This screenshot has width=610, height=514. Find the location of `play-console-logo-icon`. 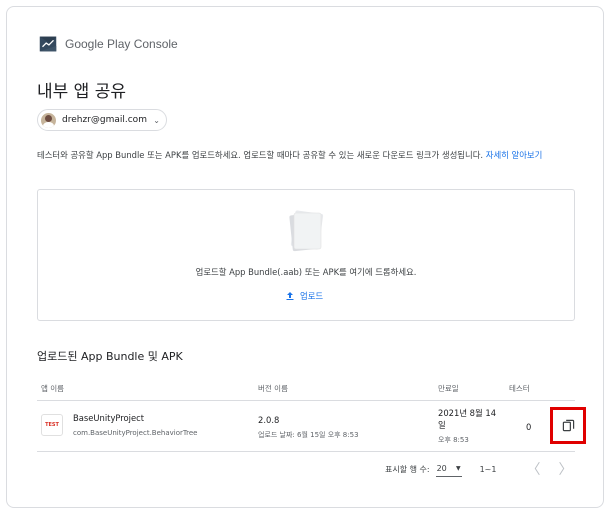

play-console-logo-icon is located at coordinates (48, 44).